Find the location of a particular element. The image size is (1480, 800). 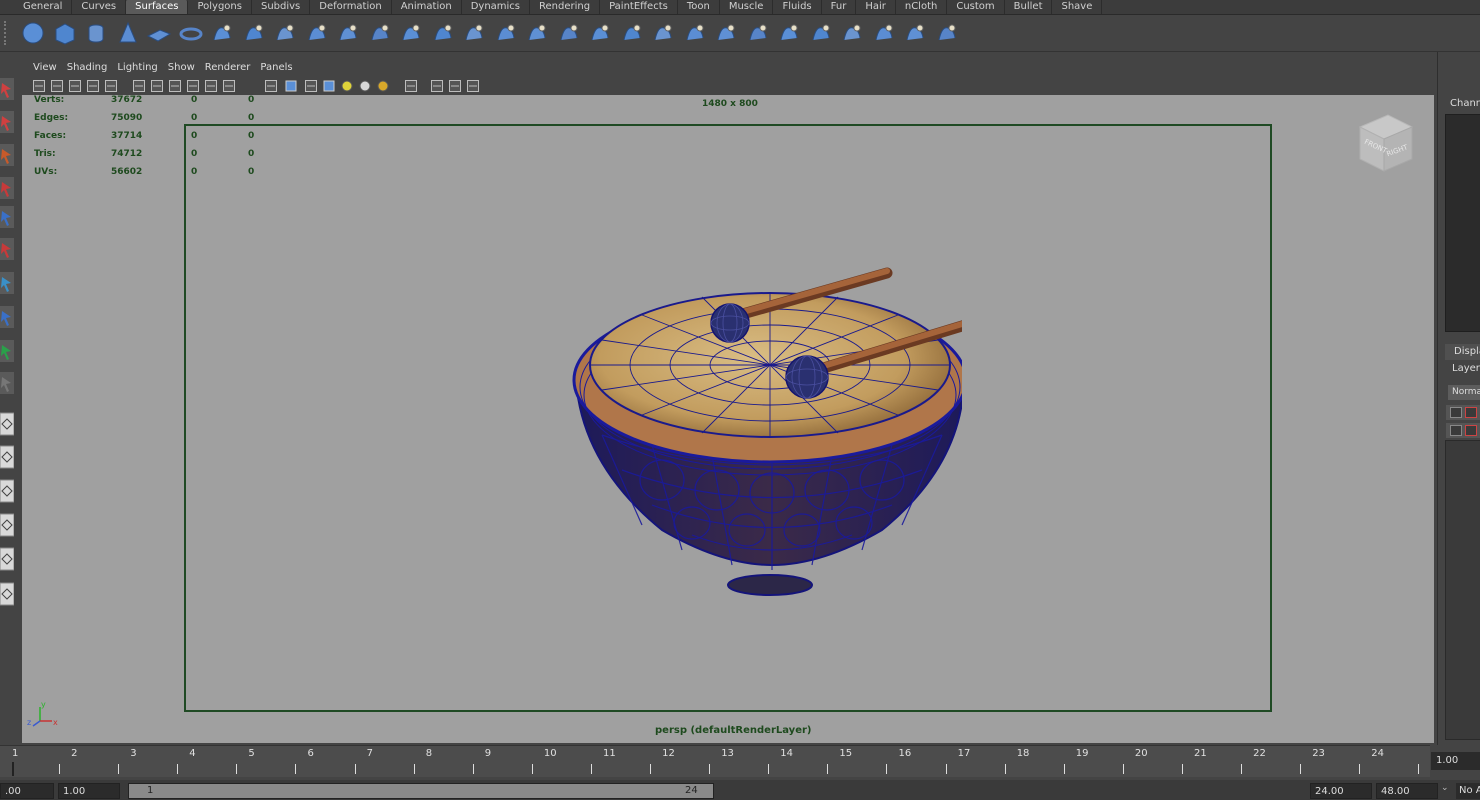

isolate-select-icon is located at coordinates (411, 85).